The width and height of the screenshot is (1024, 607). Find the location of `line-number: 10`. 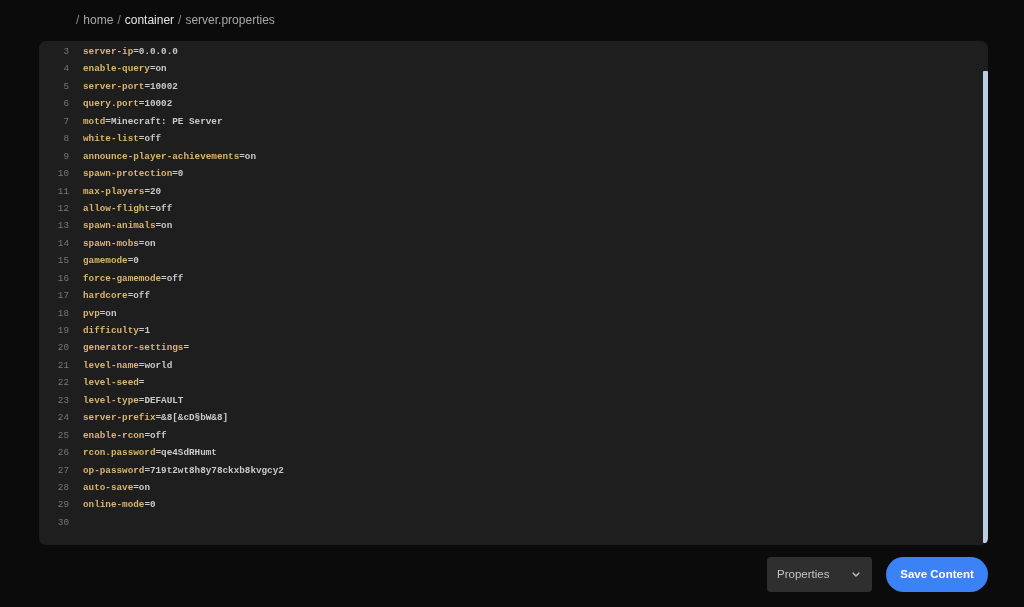

line-number: 10 is located at coordinates (63, 174).